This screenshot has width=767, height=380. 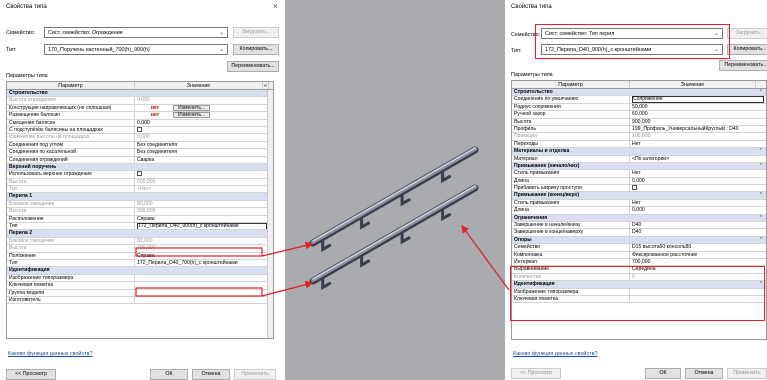 I want to click on parameter-row: Высота 900,000, so click(x=140, y=212).